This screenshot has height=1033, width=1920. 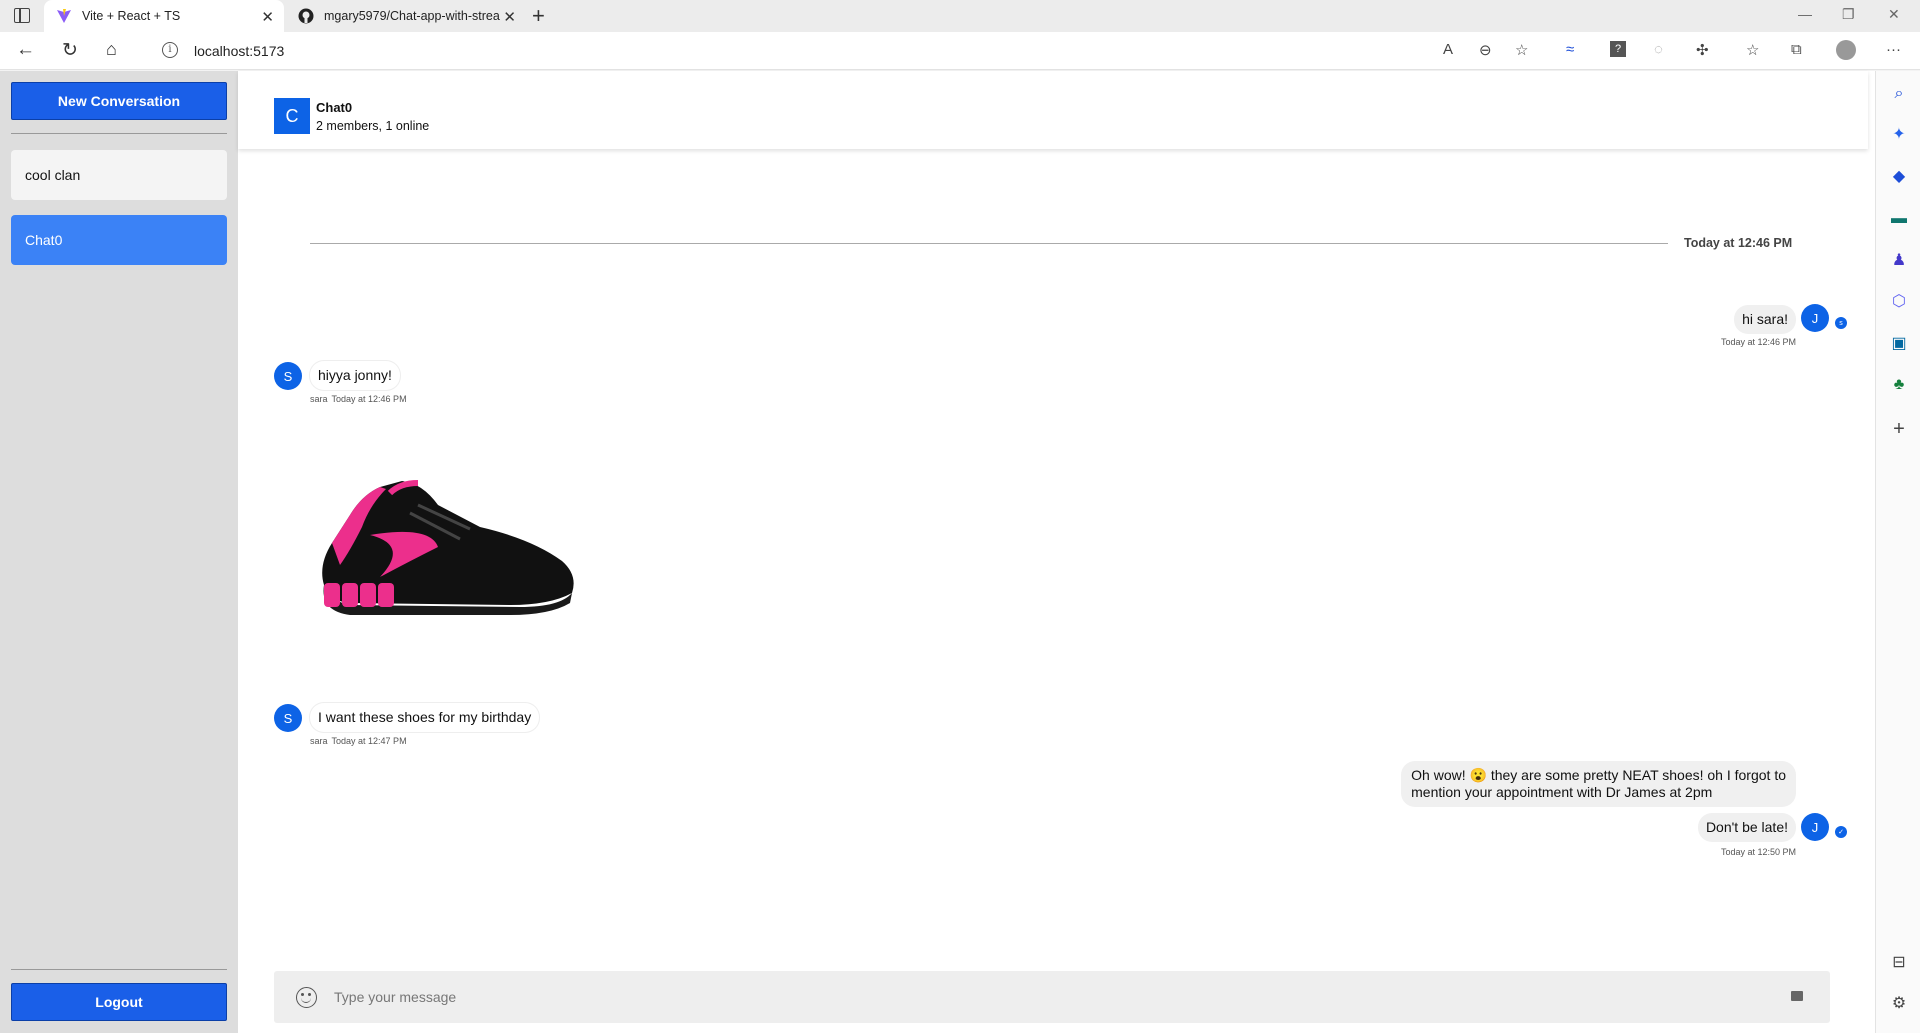 I want to click on message-meta: sara Today at 12:47 PM, so click(x=358, y=741).